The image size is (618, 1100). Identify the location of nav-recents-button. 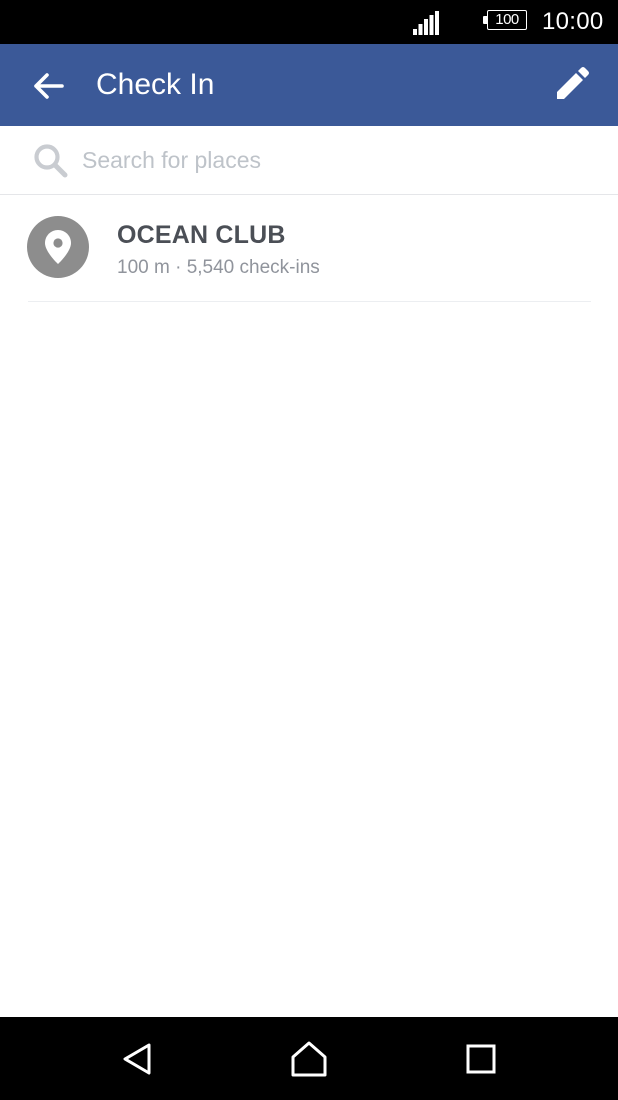
(481, 1059).